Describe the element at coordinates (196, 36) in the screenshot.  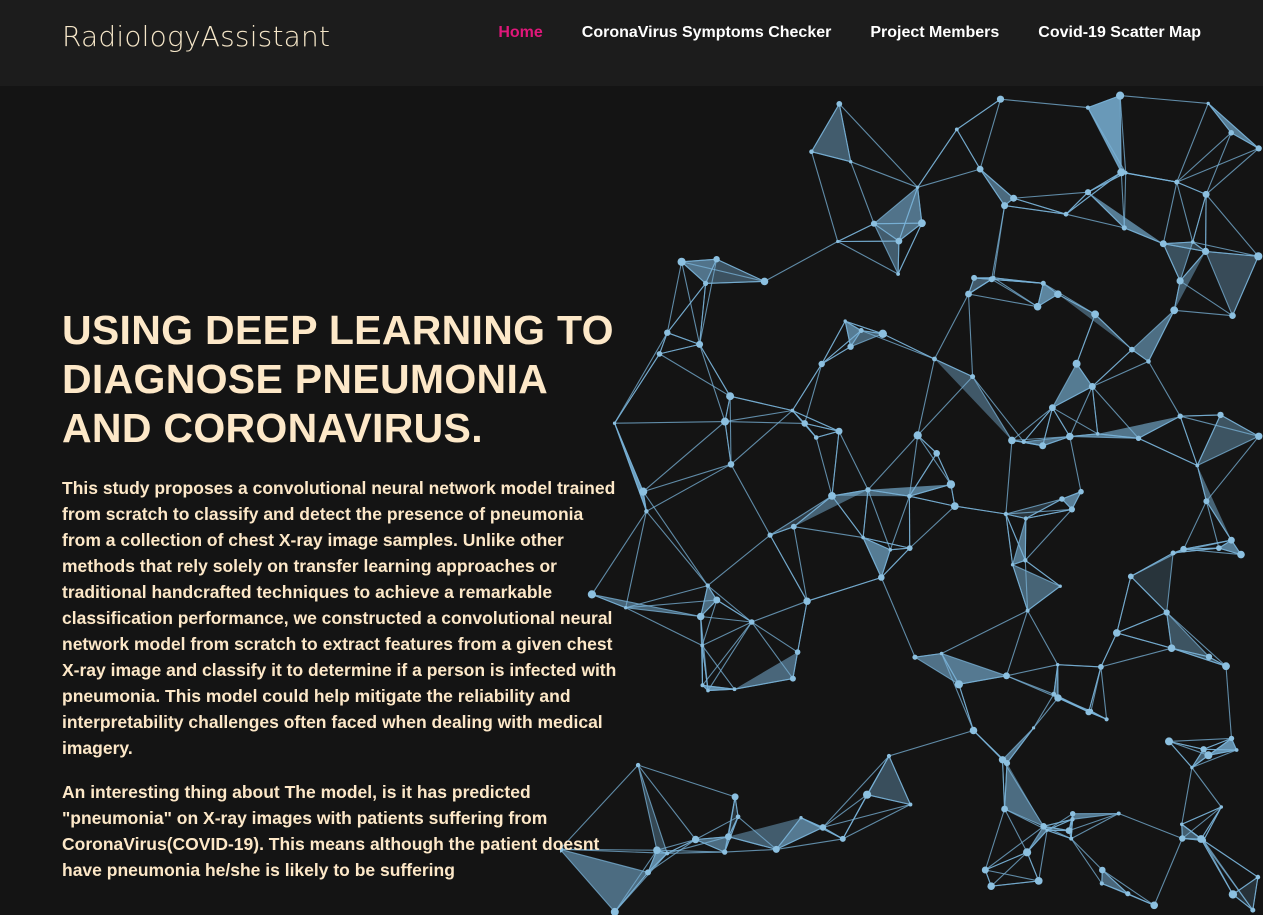
I see `brand-logo: RadiologyAssistant` at that location.